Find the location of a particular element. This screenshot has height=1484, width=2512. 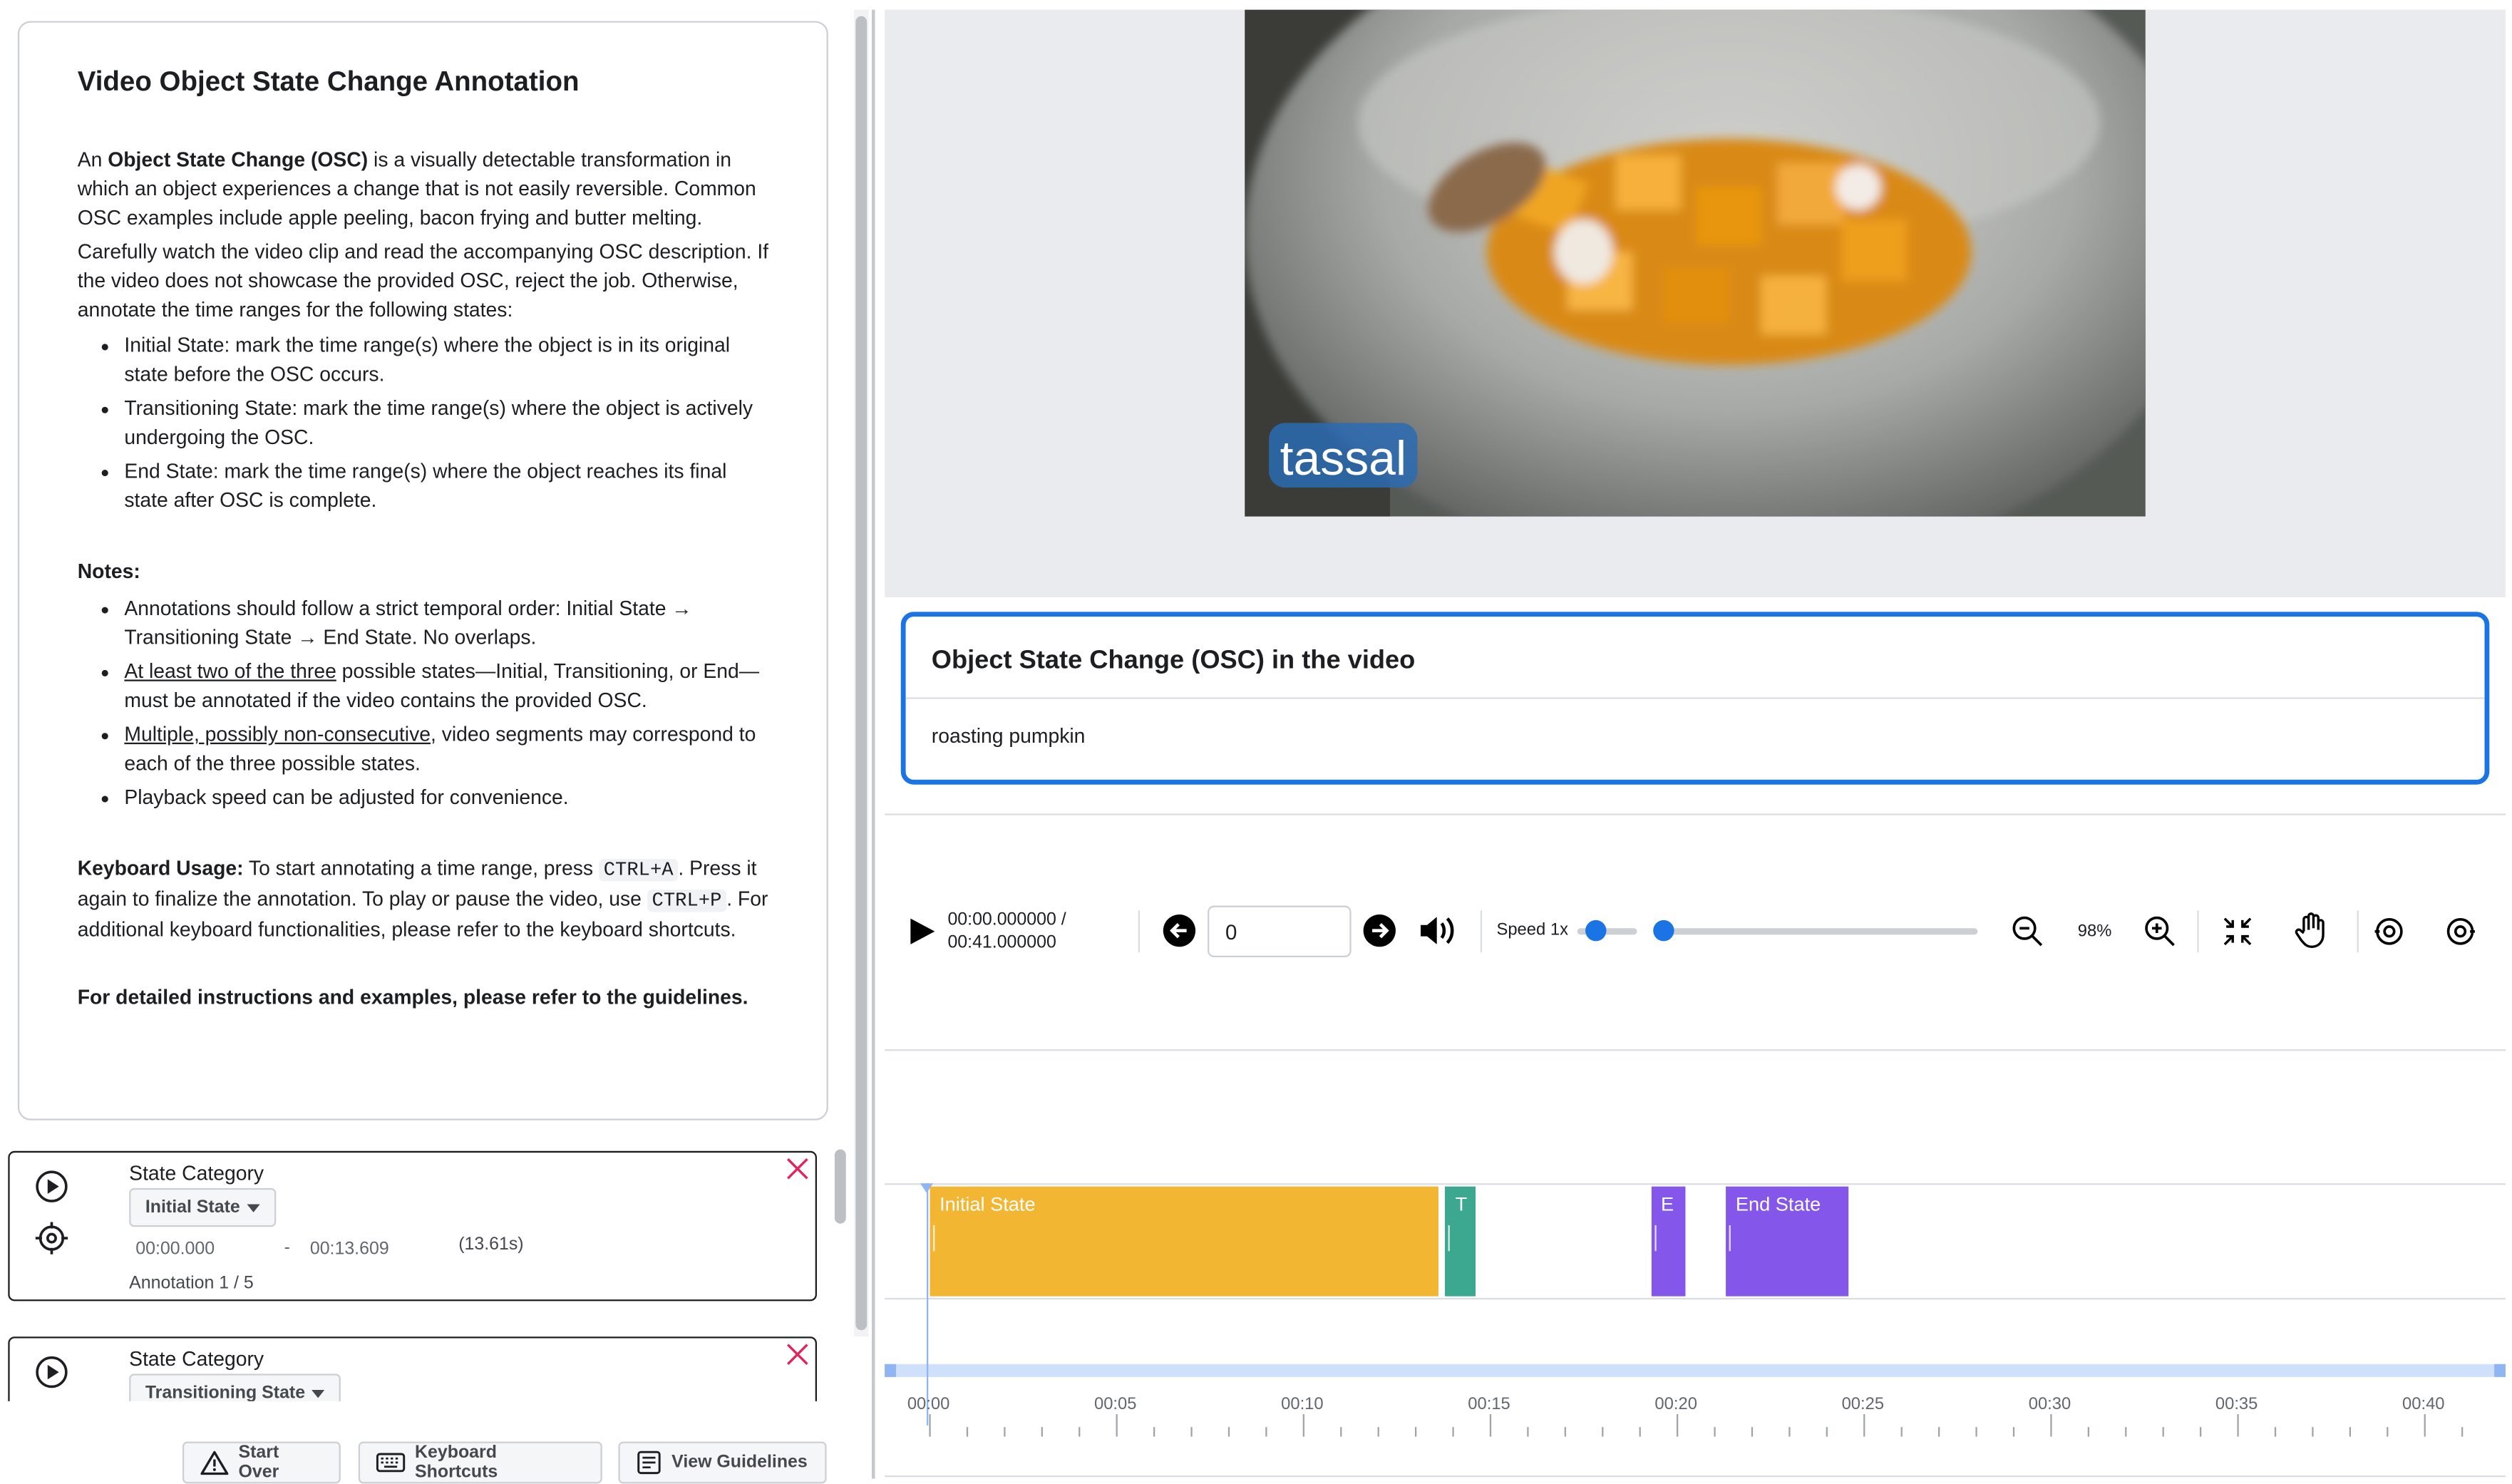

notes-title: Notes: is located at coordinates (108, 571).